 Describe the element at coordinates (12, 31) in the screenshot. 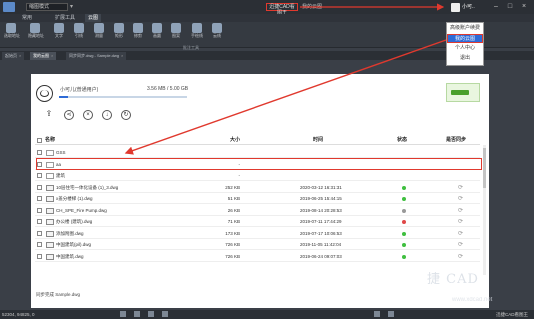

I see `tool-select-address: 选取地址` at that location.